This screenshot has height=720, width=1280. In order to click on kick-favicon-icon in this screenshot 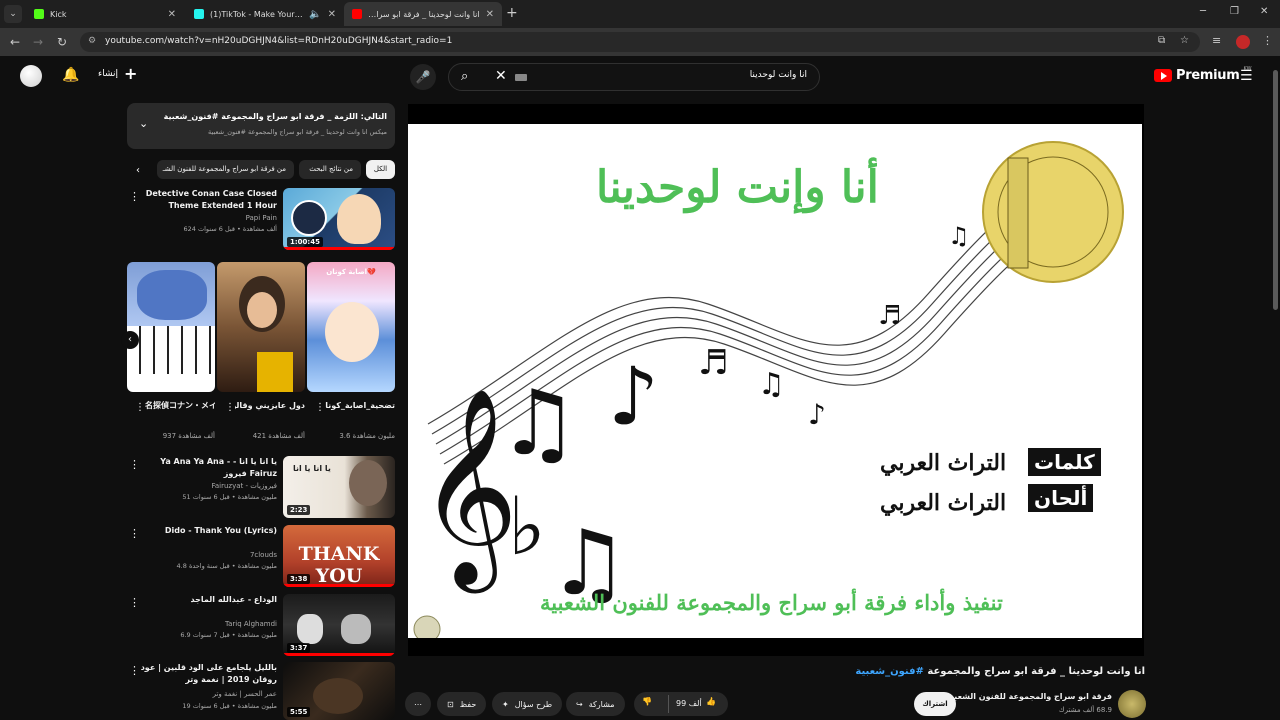, I will do `click(39, 14)`.